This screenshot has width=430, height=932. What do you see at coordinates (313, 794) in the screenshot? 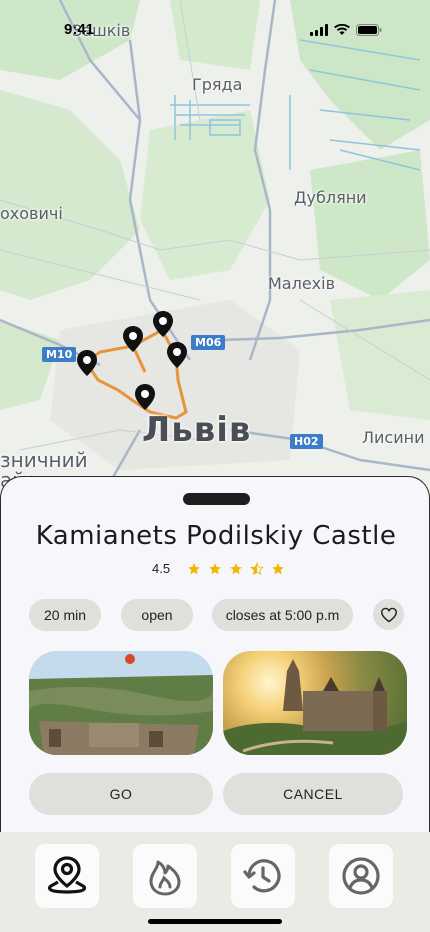
I see `cancel-button: CANCEL` at bounding box center [313, 794].